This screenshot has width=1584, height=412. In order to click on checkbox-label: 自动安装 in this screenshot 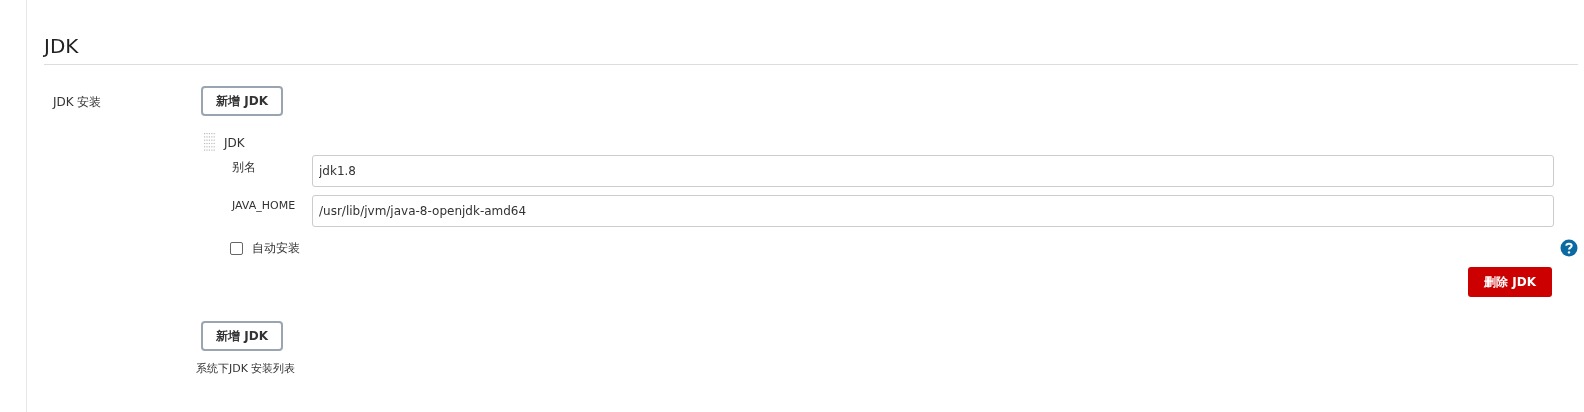, I will do `click(276, 248)`.